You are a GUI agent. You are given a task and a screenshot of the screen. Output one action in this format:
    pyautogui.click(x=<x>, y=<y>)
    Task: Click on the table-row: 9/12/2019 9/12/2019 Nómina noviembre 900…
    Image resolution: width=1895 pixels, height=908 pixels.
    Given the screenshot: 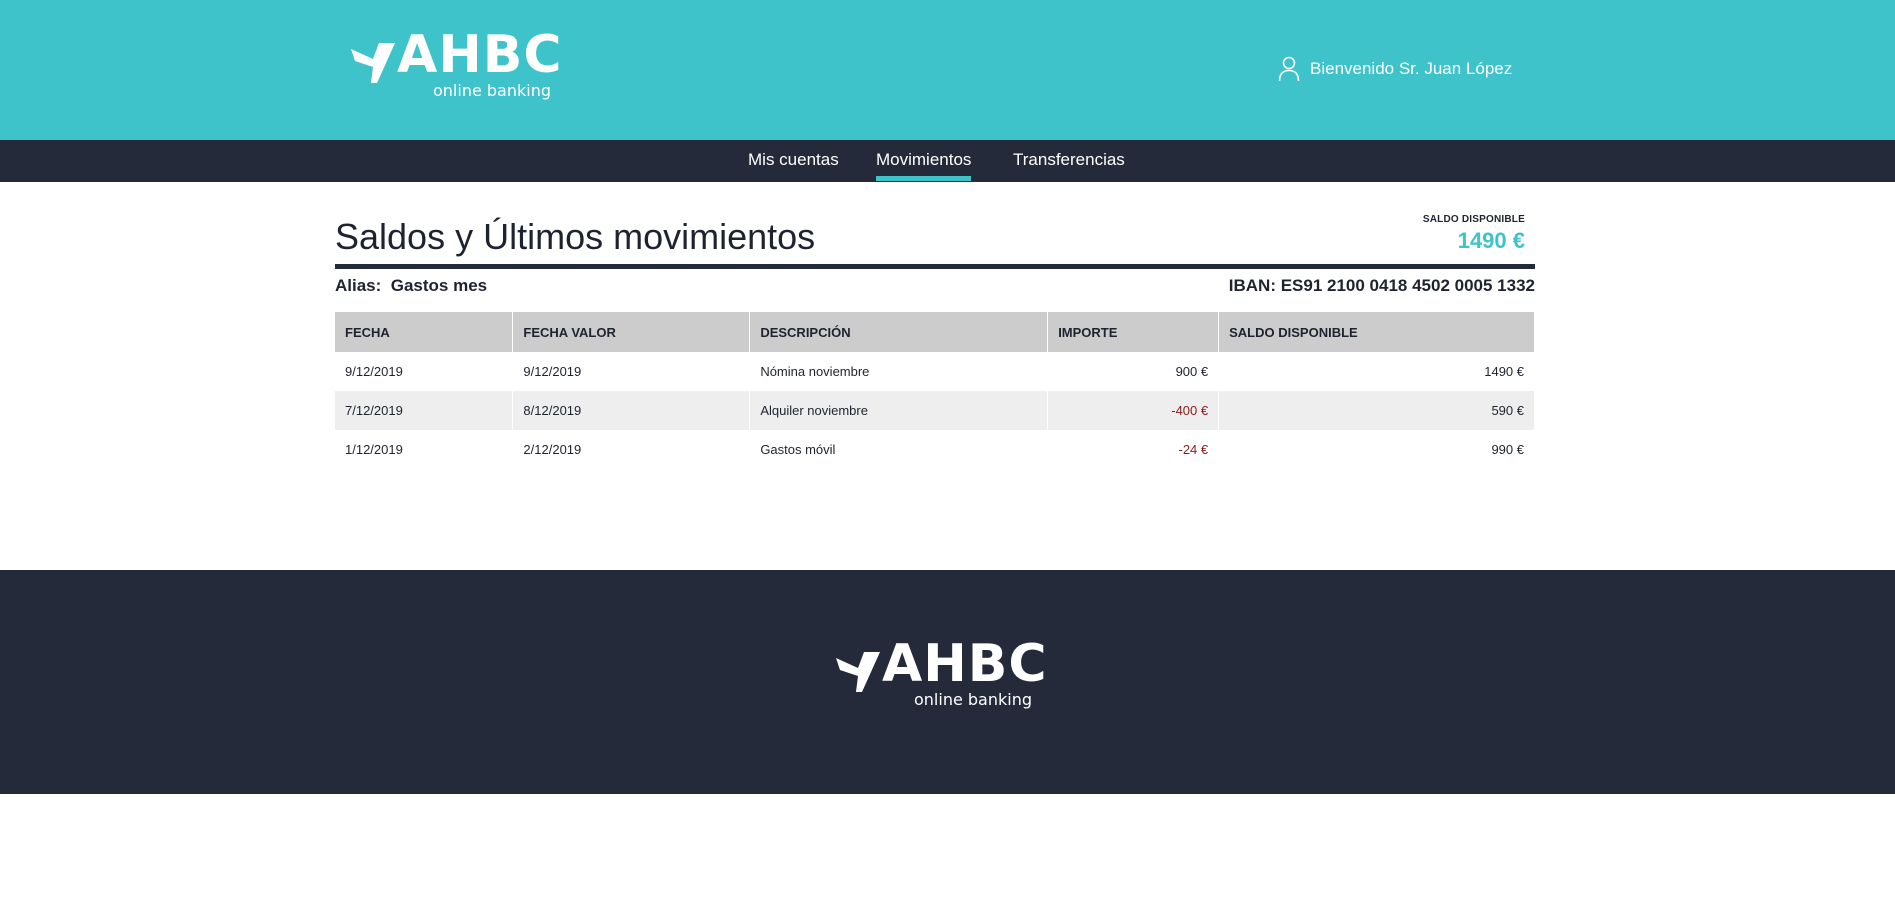 What is the action you would take?
    pyautogui.click(x=935, y=371)
    